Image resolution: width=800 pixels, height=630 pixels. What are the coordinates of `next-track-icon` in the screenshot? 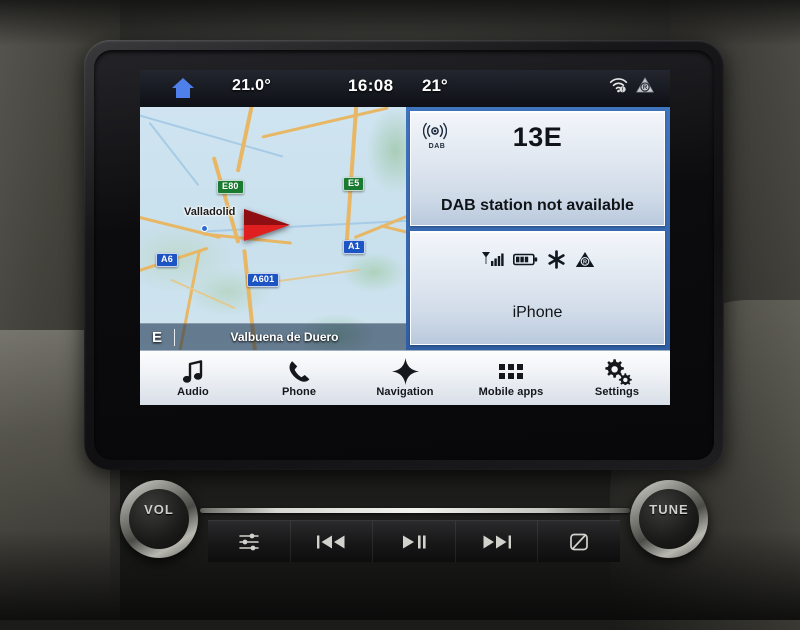 It's located at (497, 542).